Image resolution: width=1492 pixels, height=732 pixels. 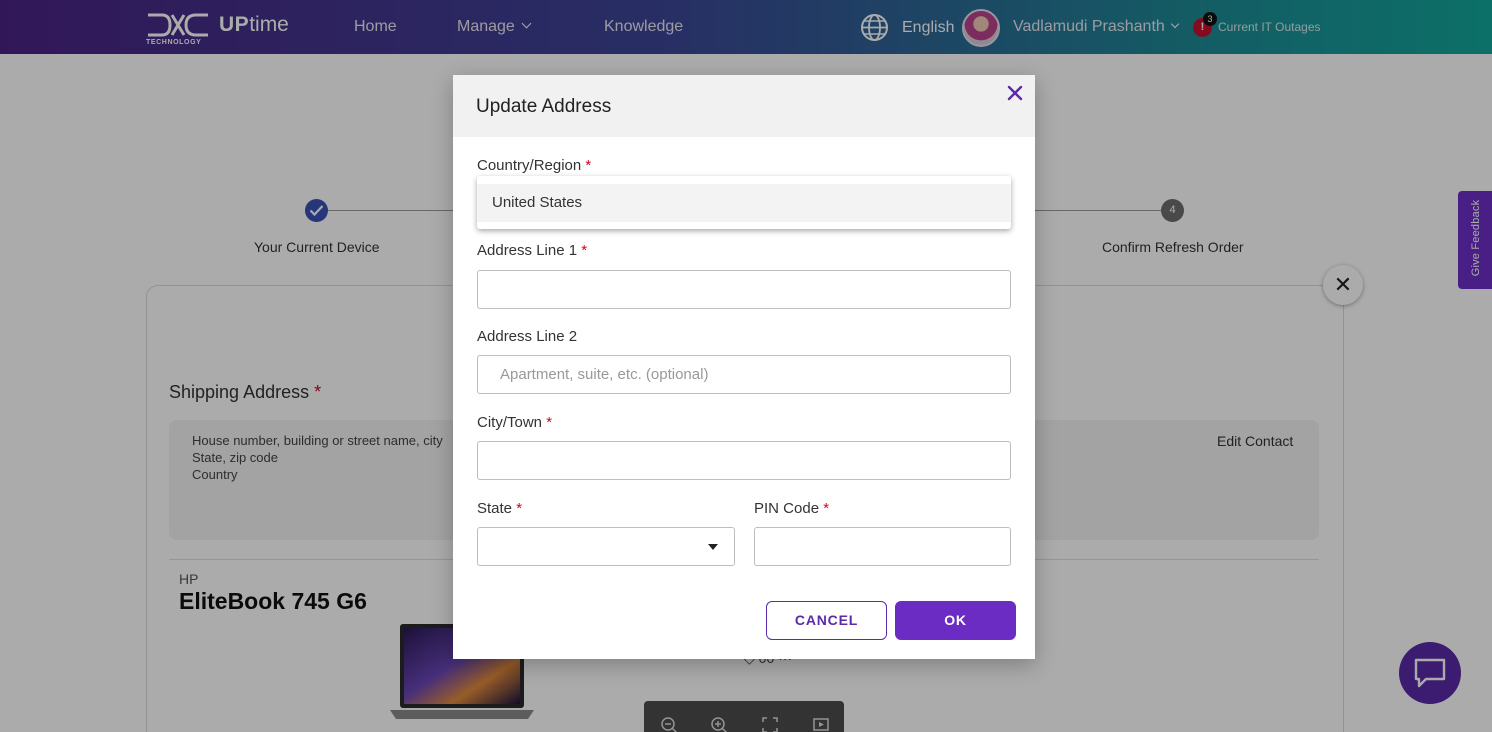 I want to click on state-label-text: State, so click(x=495, y=508).